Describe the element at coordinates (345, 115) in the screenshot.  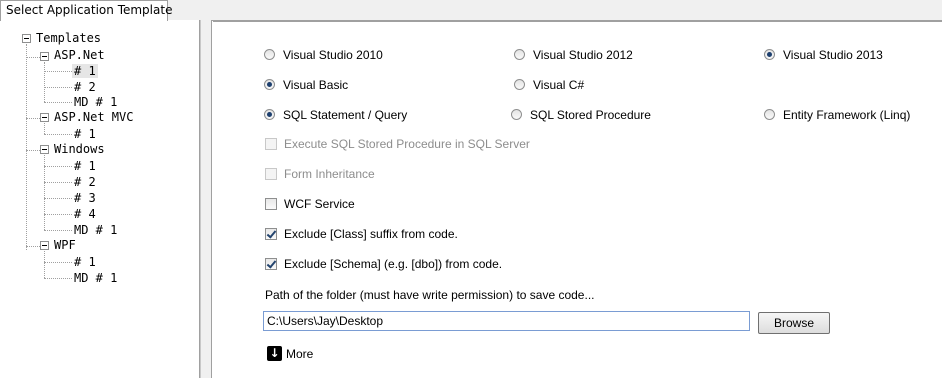
I see `radio-sql-statement-label: SQL Statement / Query` at that location.